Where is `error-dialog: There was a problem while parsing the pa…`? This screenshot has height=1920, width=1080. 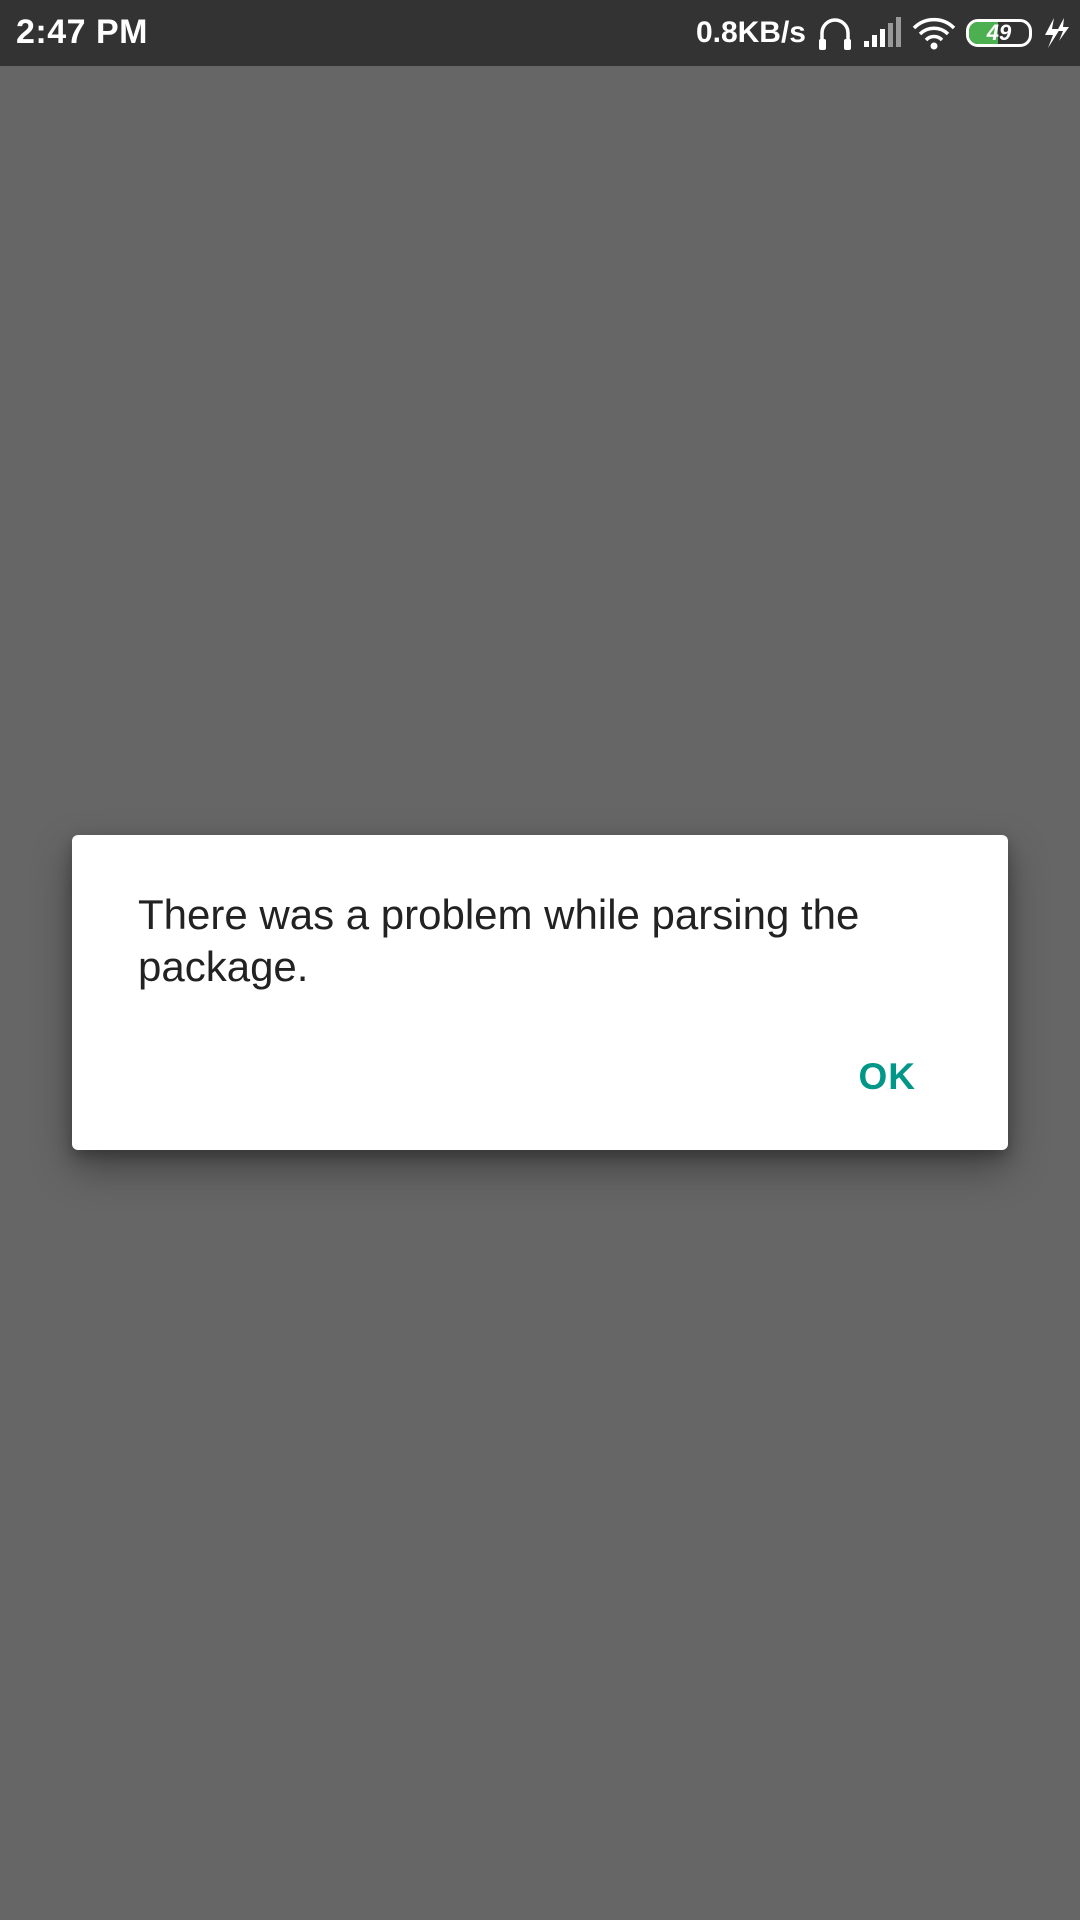
error-dialog: There was a problem while parsing the pa… is located at coordinates (540, 992).